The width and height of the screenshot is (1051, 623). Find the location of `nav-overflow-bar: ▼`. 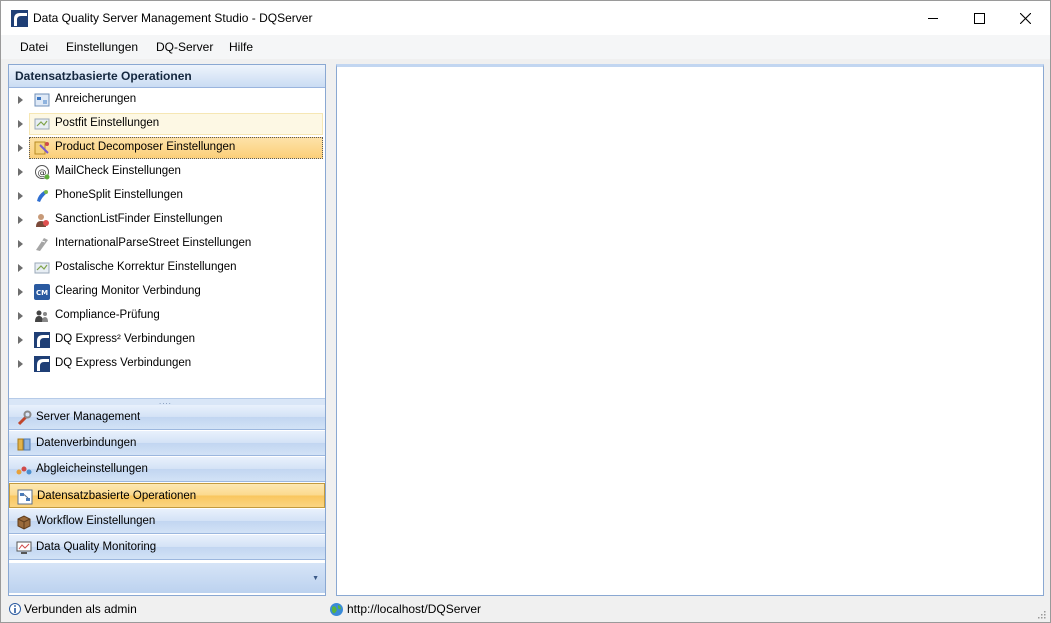

nav-overflow-bar: ▼ is located at coordinates (167, 578).